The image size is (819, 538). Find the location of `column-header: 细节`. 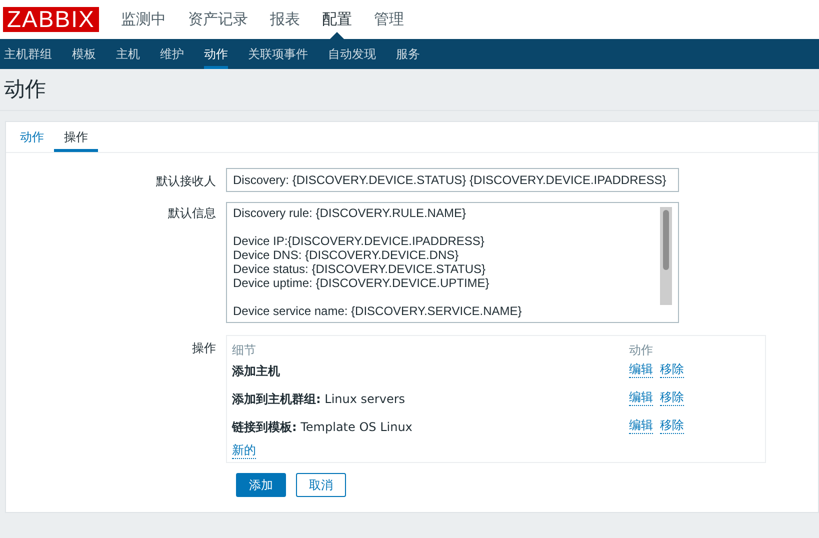

column-header: 细节 is located at coordinates (244, 349).